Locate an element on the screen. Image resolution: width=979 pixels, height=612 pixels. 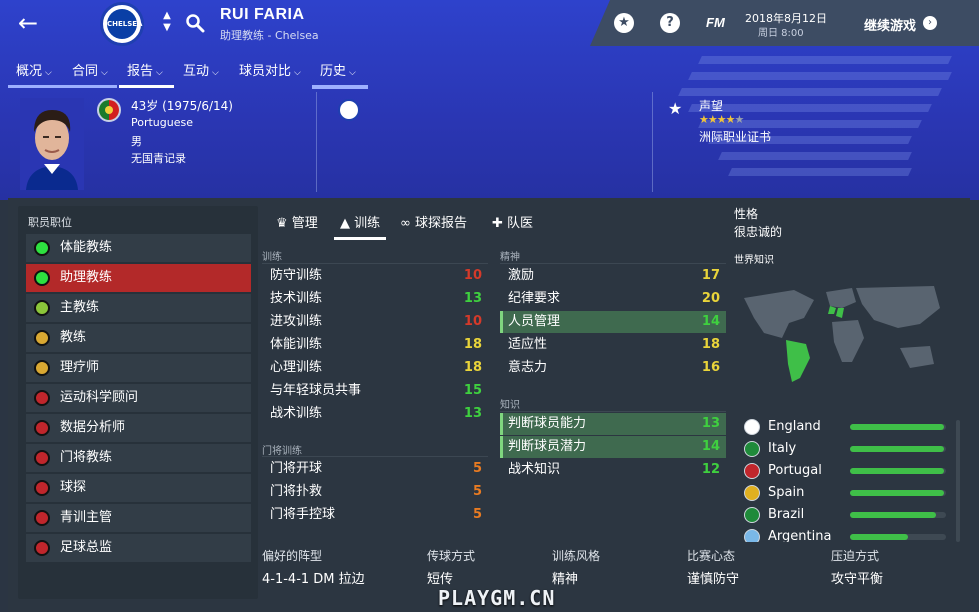
attribute-row: 人员管理 14 is located at coordinates (613, 322).